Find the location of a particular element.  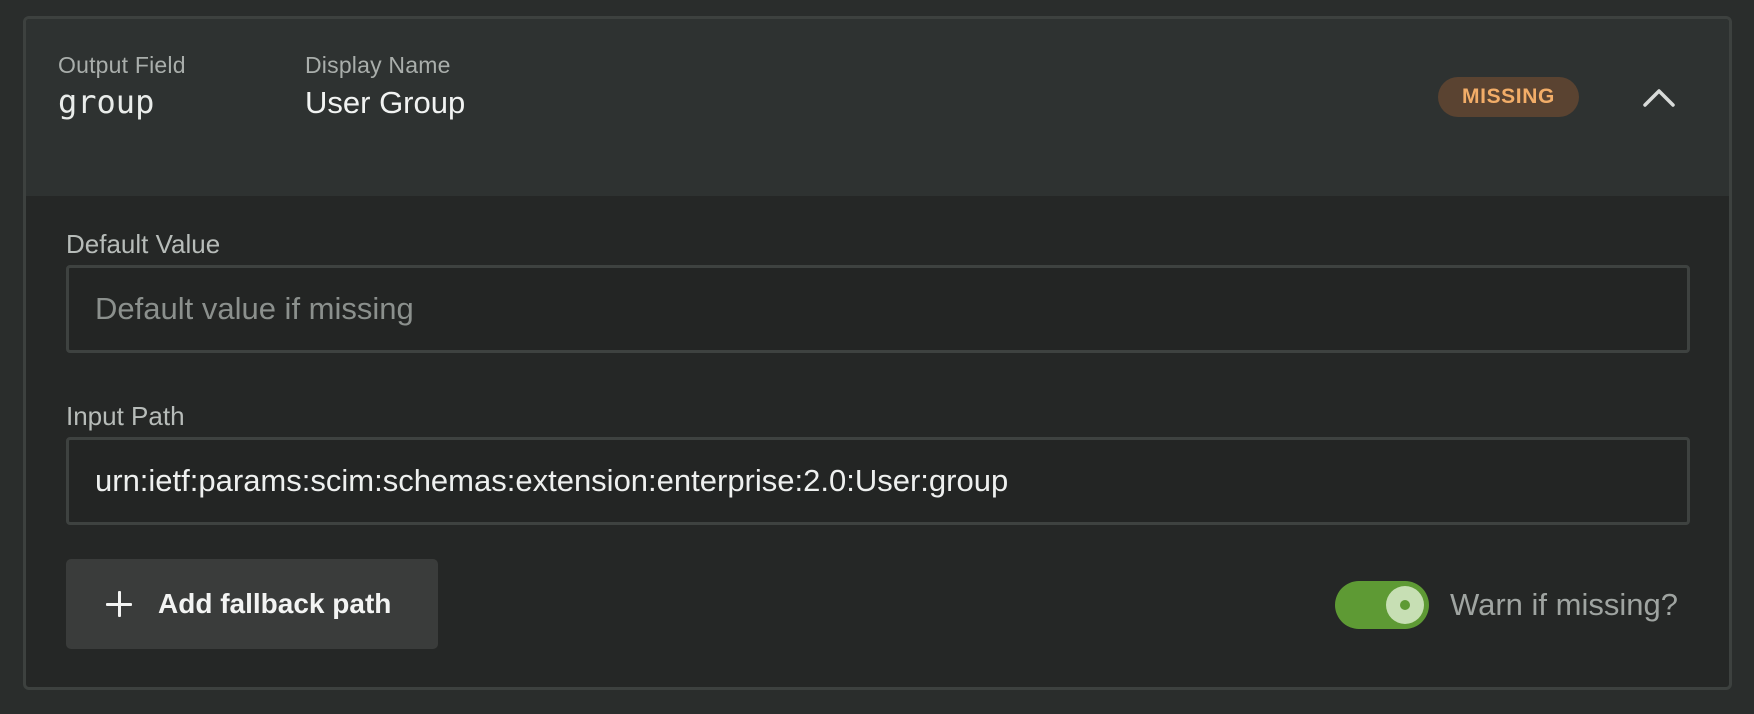

toggle-knob is located at coordinates (1405, 605).